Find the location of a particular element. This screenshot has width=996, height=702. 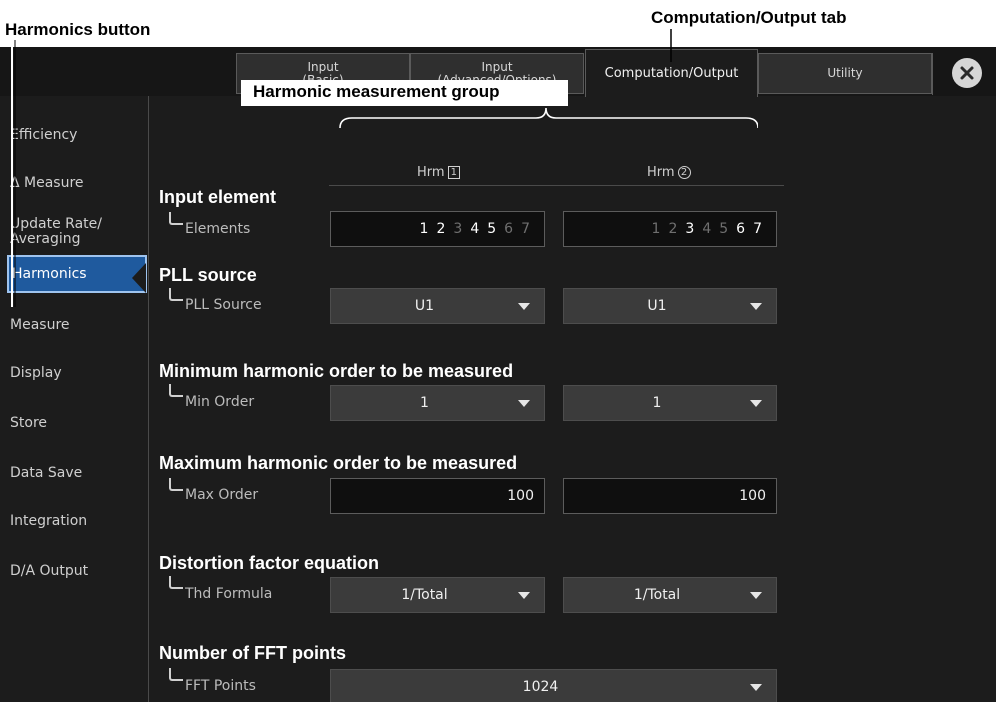

harmonic-group-brace is located at coordinates (548, 118).